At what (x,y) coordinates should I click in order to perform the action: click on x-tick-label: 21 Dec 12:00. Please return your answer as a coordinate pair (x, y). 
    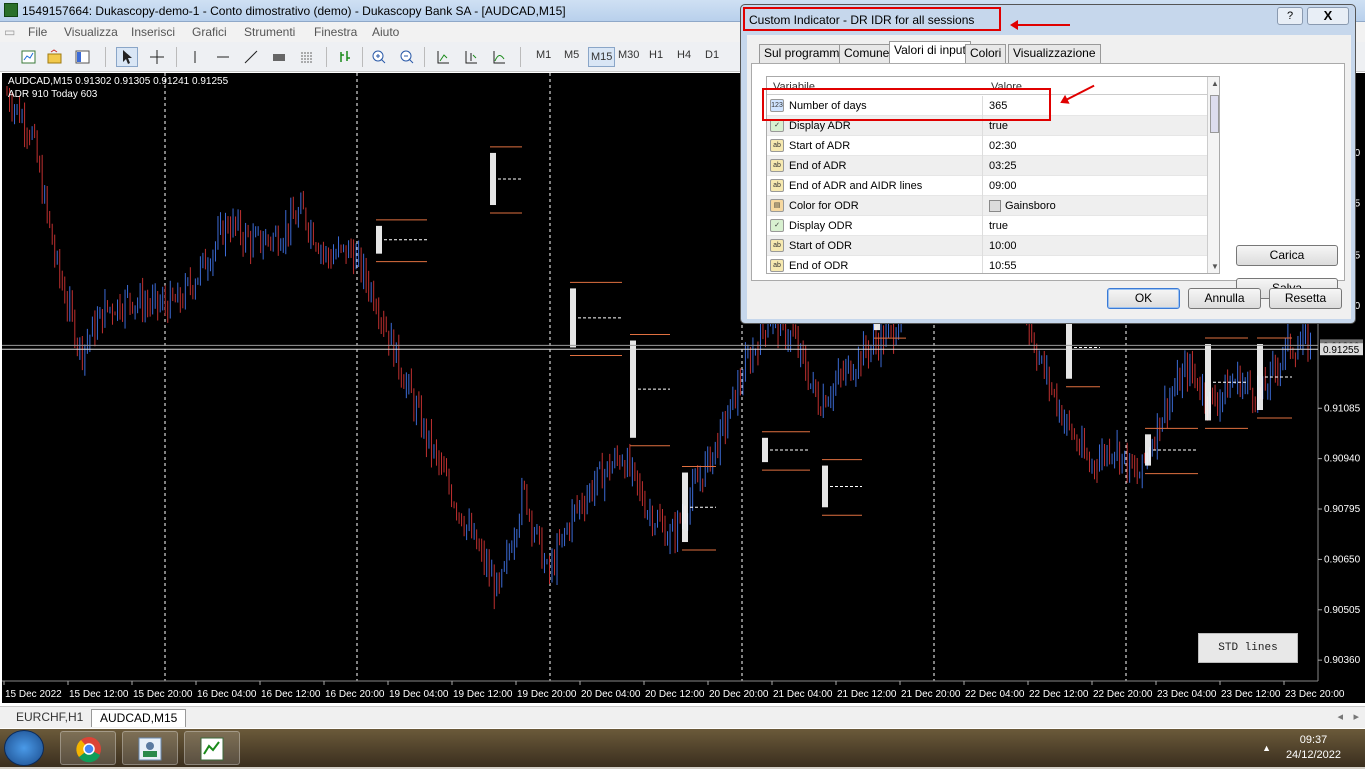
    Looking at the image, I should click on (867, 694).